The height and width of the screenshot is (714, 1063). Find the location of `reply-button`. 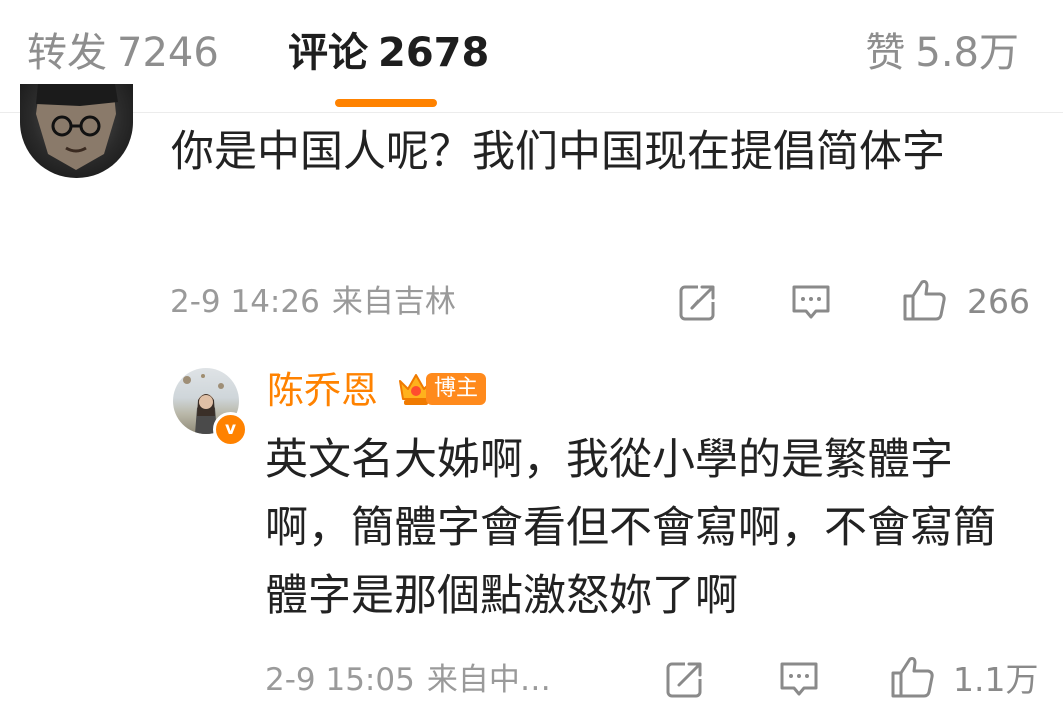

reply-button is located at coordinates (811, 305).